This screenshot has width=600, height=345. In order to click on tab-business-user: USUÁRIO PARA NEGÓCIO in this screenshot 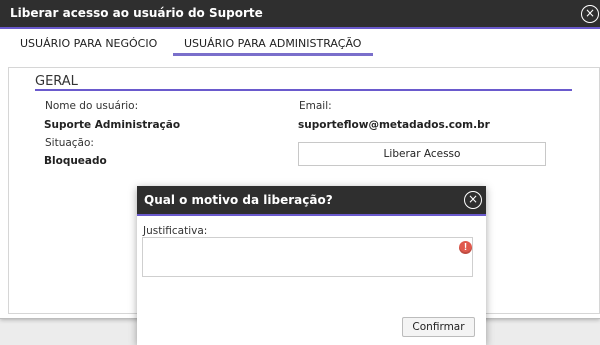, I will do `click(88, 43)`.